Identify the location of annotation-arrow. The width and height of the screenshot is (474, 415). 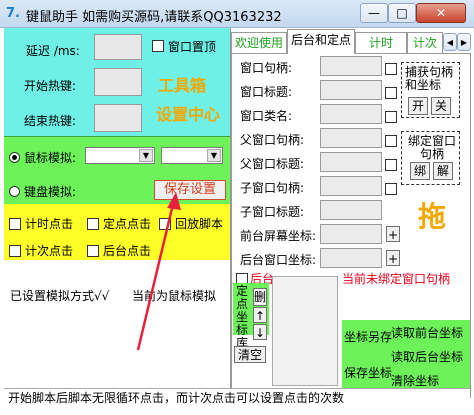
(158, 271).